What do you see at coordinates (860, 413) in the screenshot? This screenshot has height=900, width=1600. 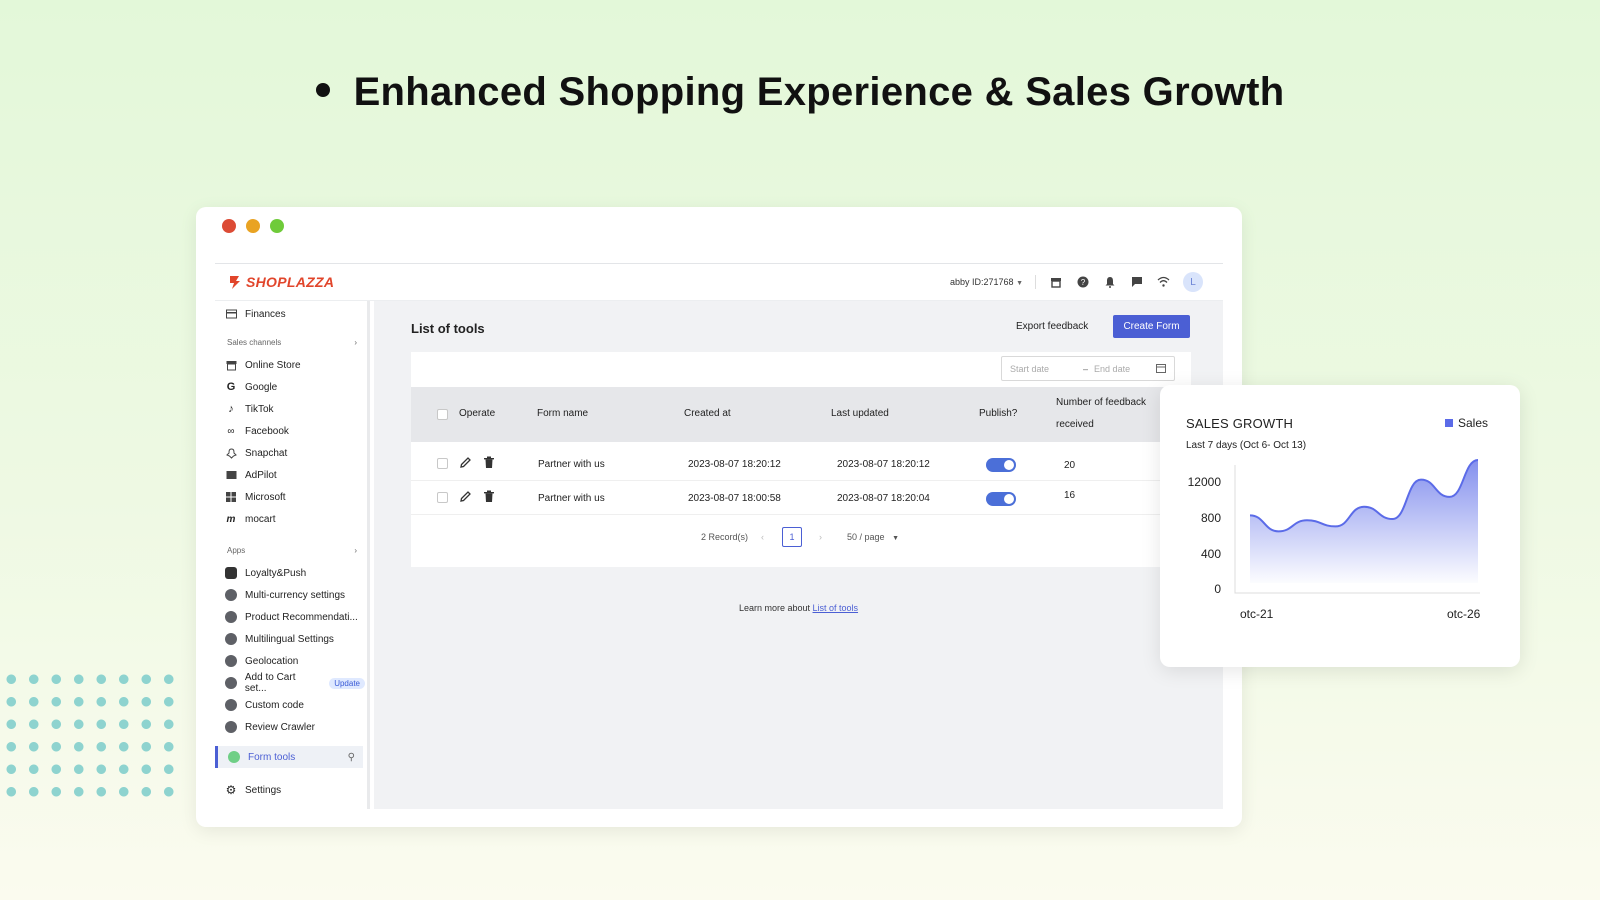 I see `column-last-updated: Last updated` at bounding box center [860, 413].